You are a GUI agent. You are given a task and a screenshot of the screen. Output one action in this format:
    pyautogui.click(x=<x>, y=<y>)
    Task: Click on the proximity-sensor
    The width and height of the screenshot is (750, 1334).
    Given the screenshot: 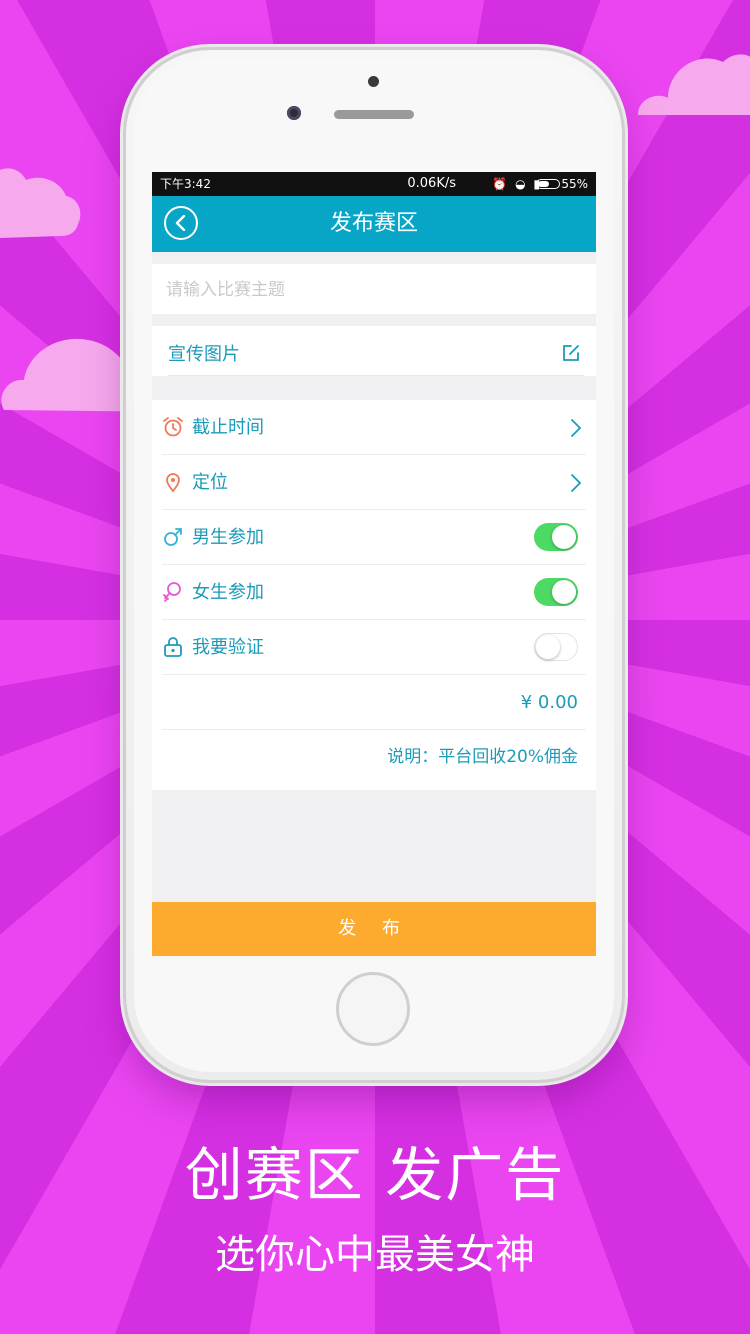 What is the action you would take?
    pyautogui.click(x=373, y=81)
    